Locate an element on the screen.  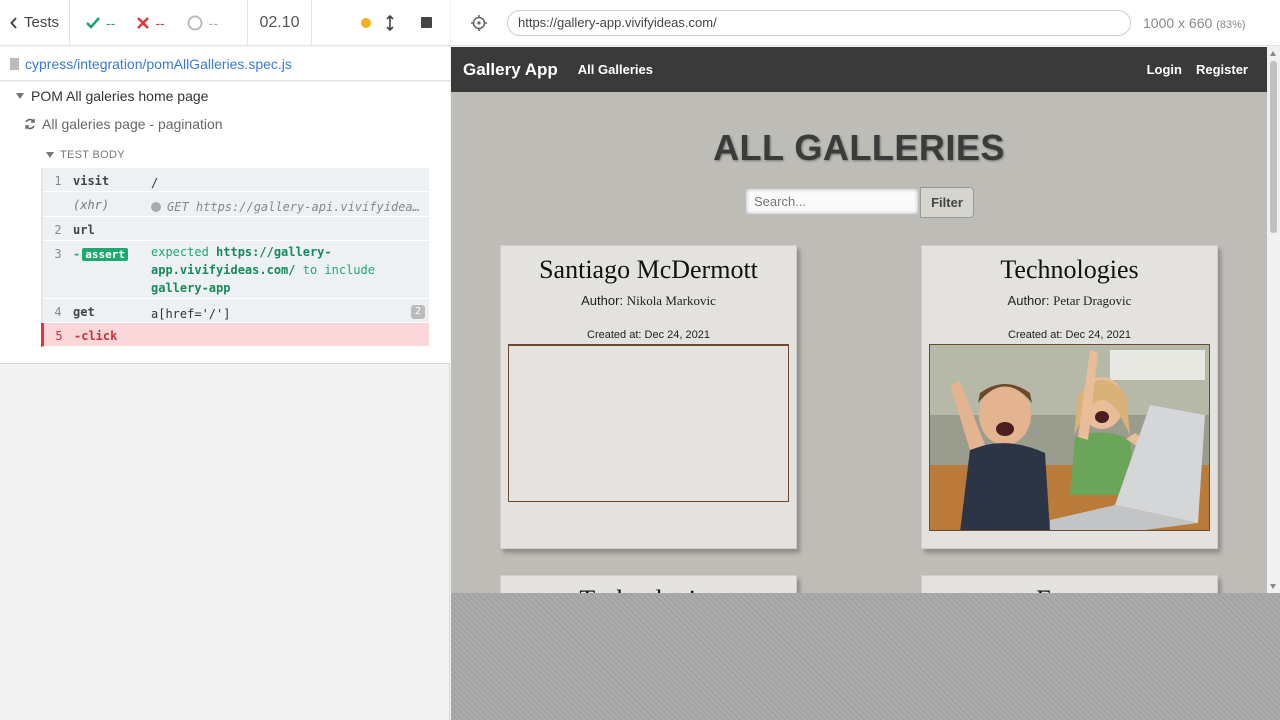
viewport-info: 1000 x 660 (83%) is located at coordinates (1194, 23).